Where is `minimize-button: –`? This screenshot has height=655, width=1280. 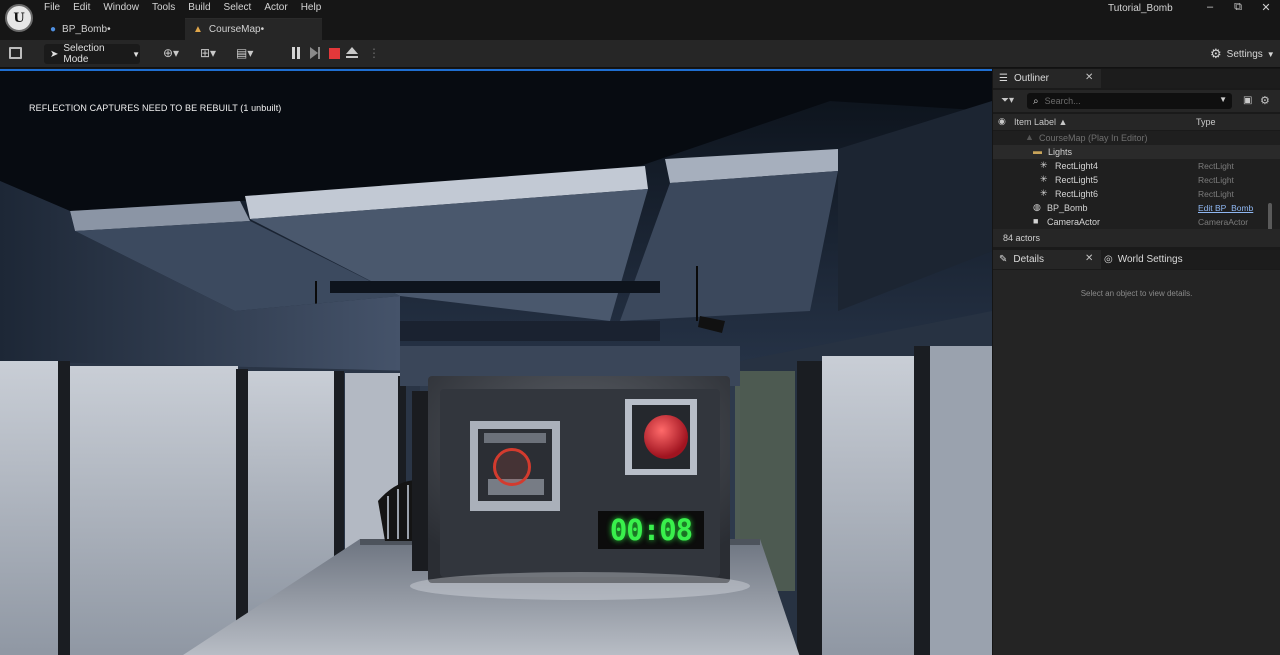 minimize-button: – is located at coordinates (1210, 7).